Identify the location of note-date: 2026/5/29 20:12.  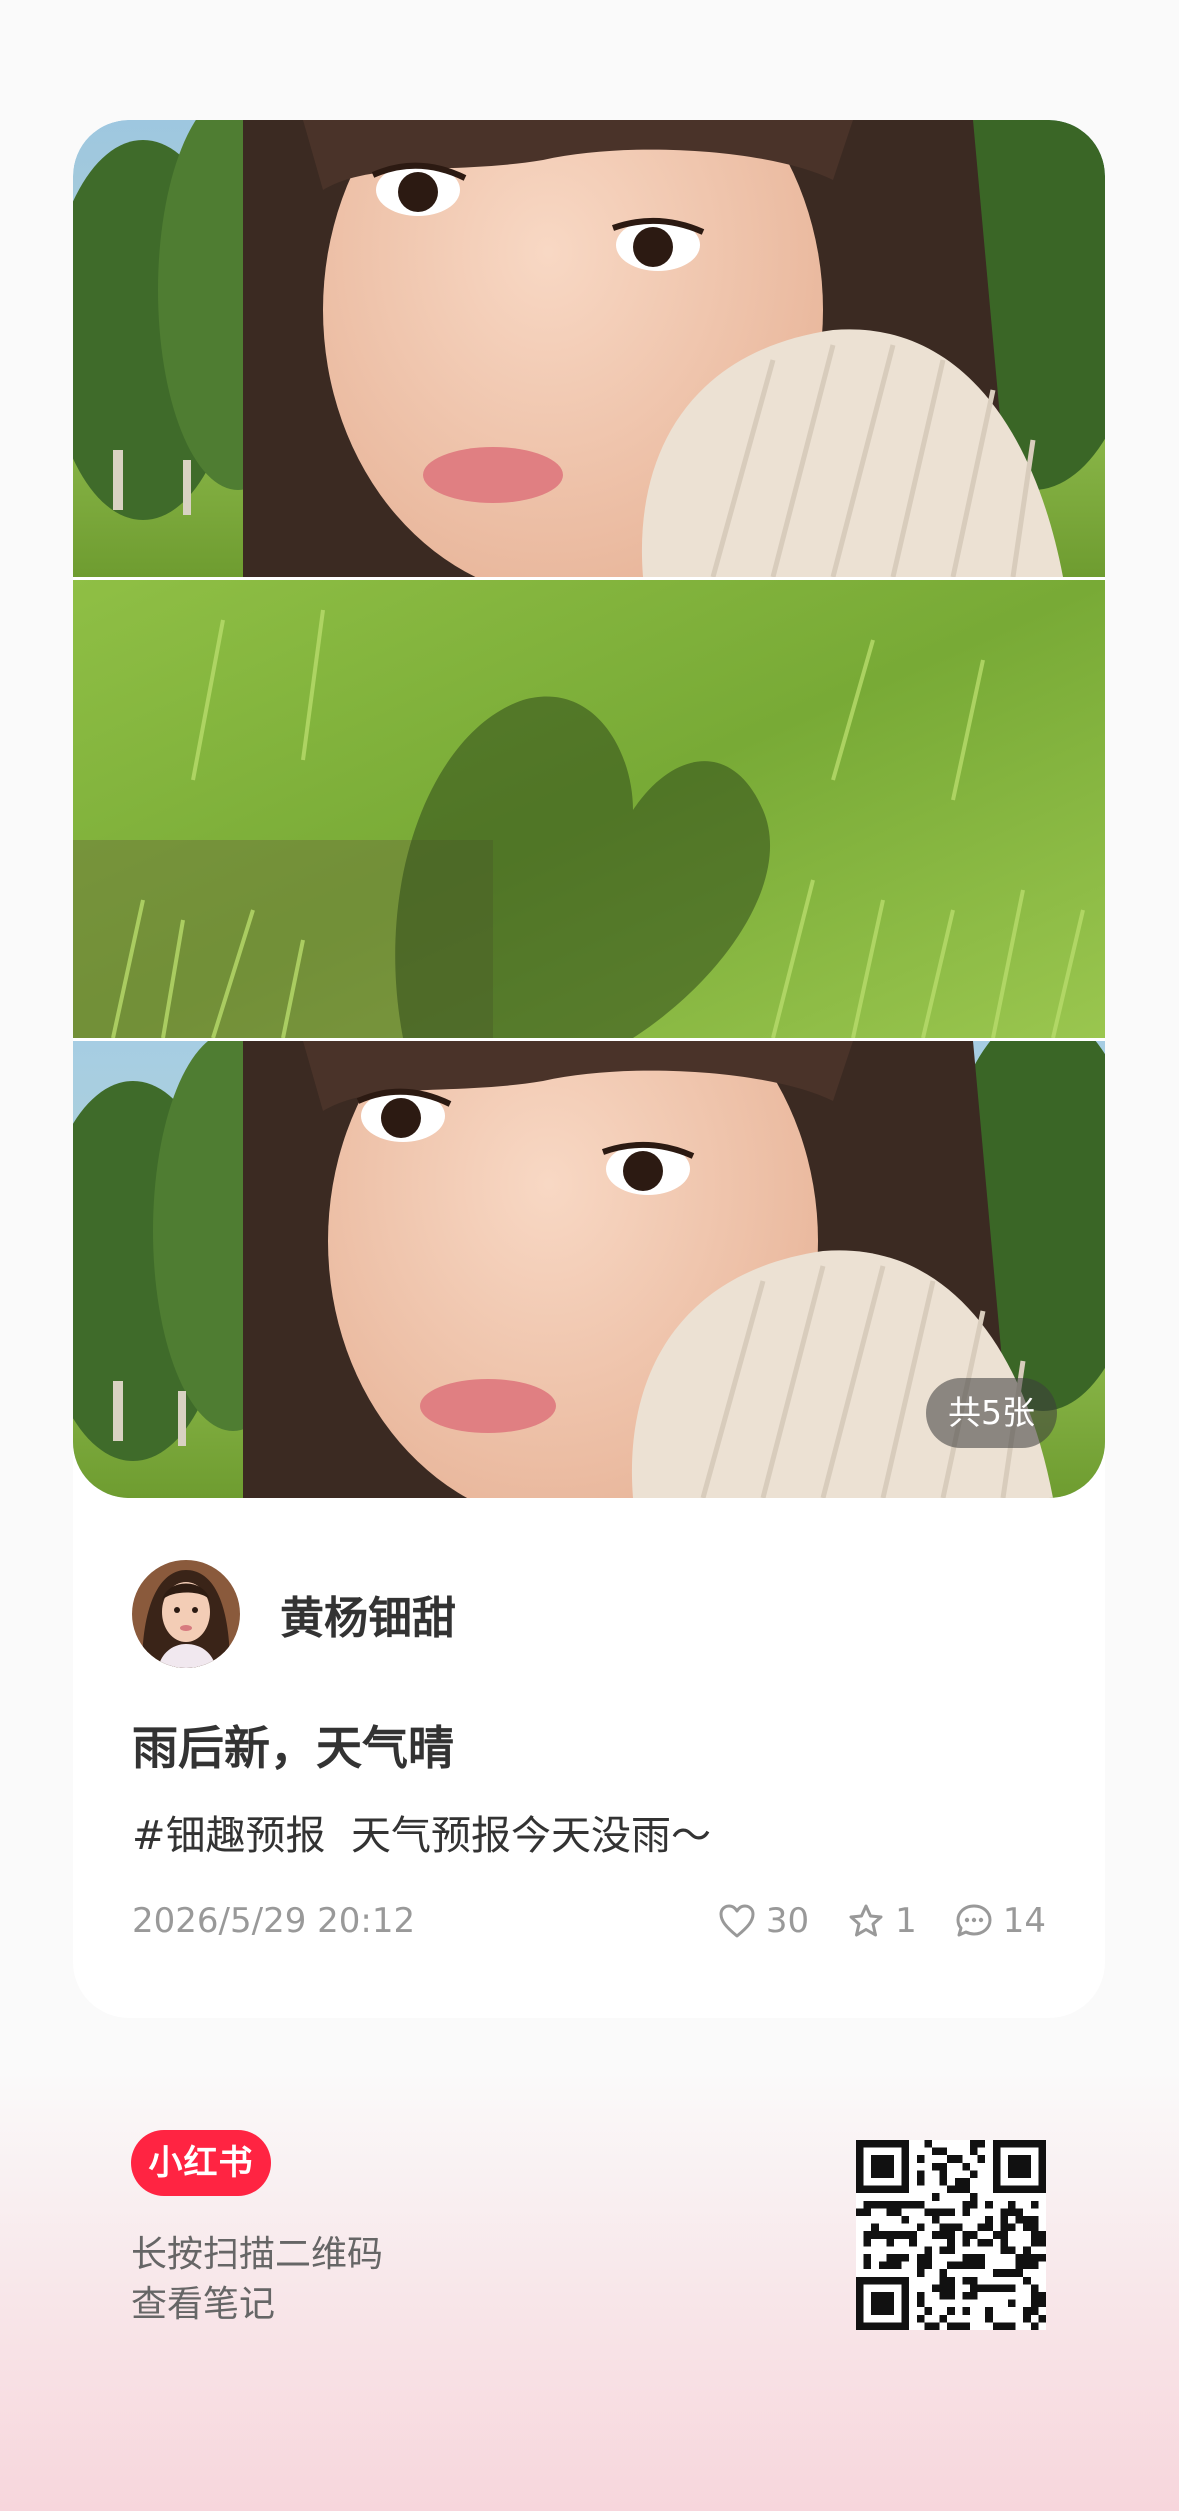
(274, 1921).